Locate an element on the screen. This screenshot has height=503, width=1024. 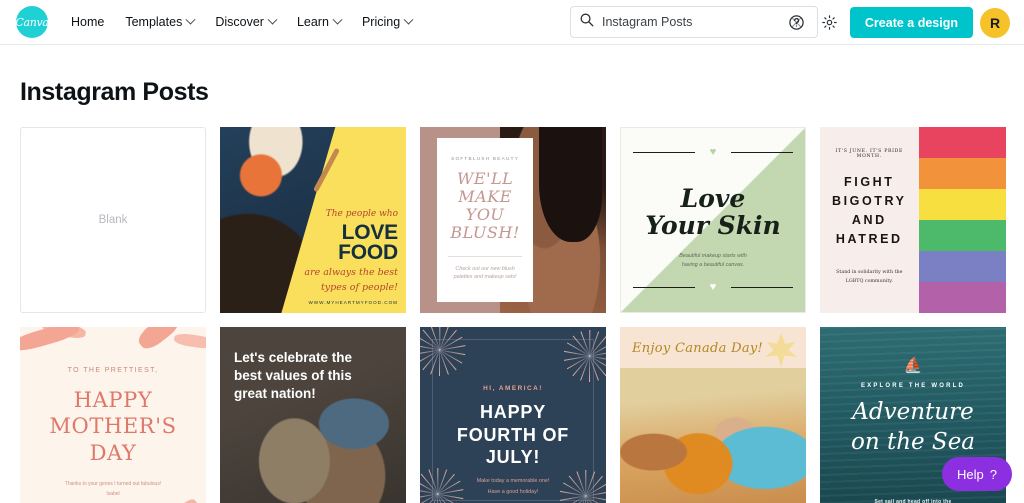
food-line3a: are always the best is located at coordinates (351, 272).